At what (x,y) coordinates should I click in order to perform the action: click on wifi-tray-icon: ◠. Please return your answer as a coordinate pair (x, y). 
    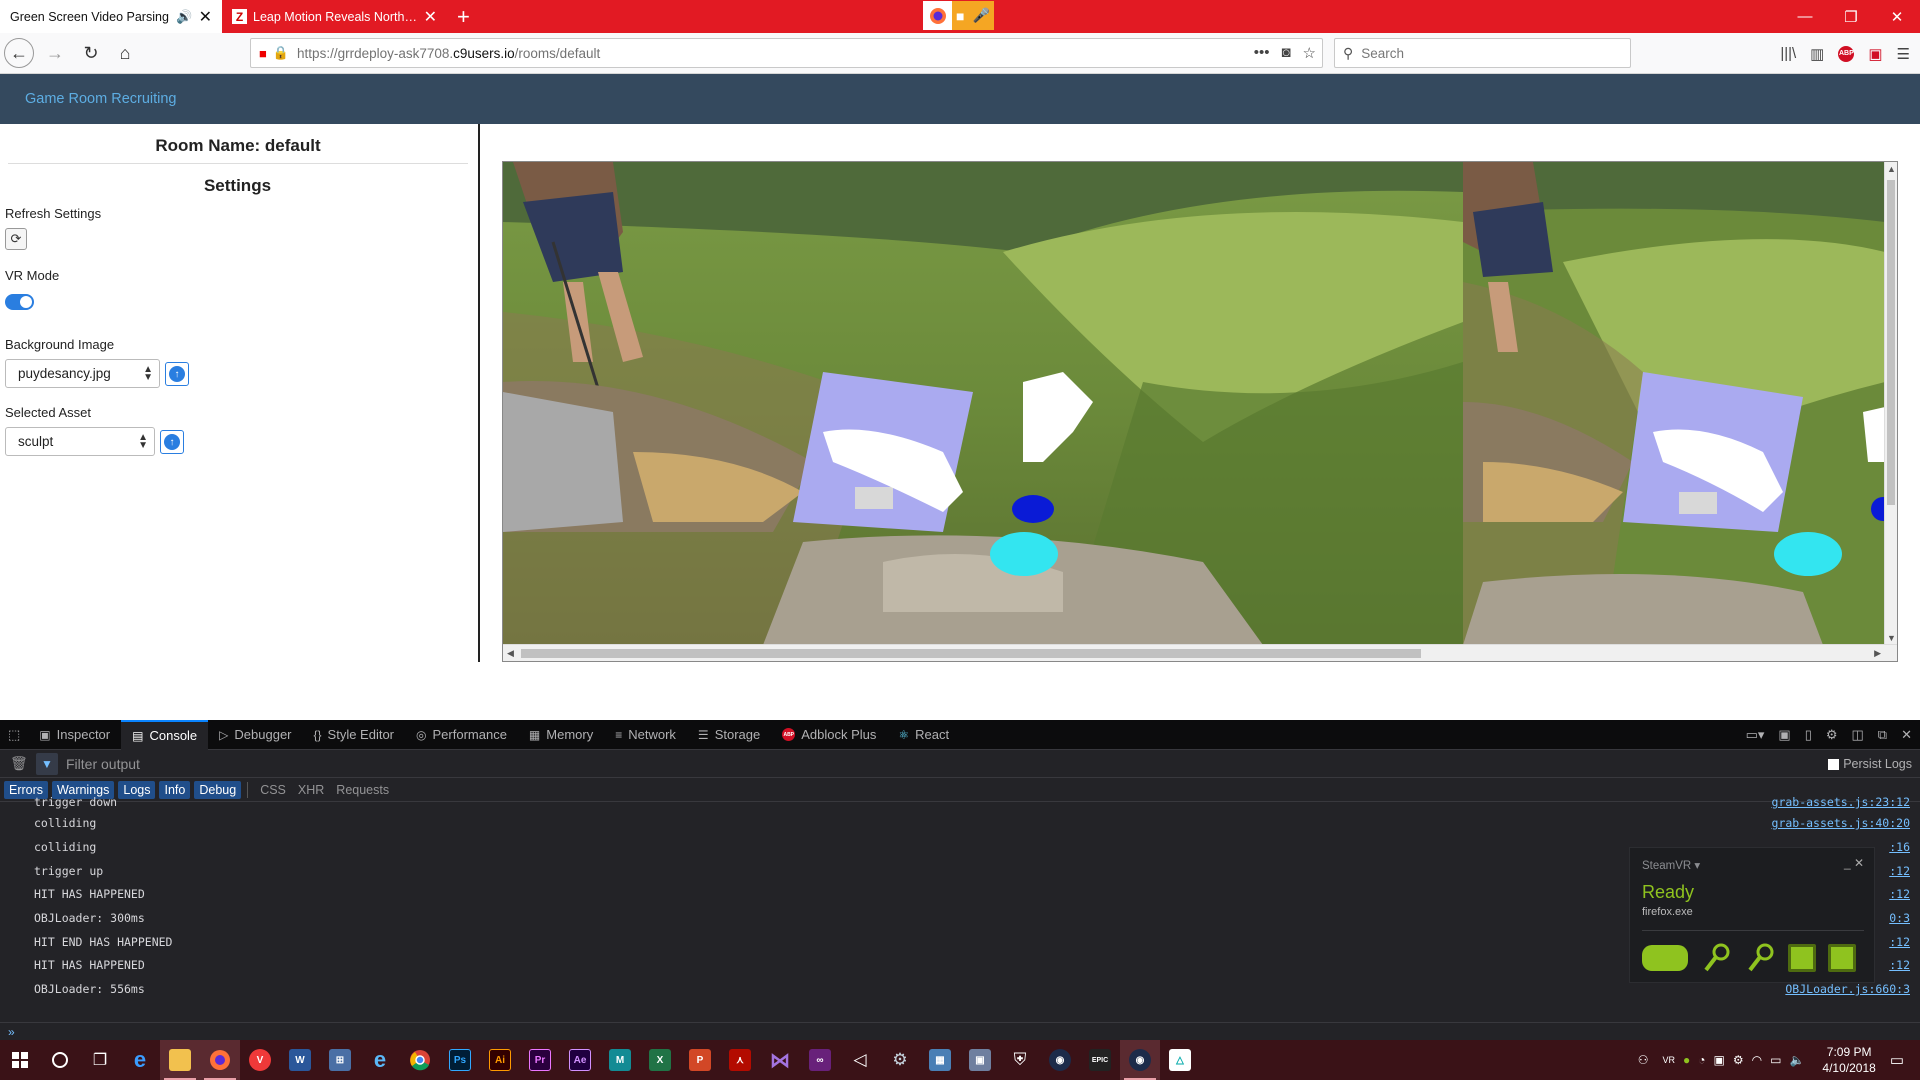
    Looking at the image, I should click on (1757, 1060).